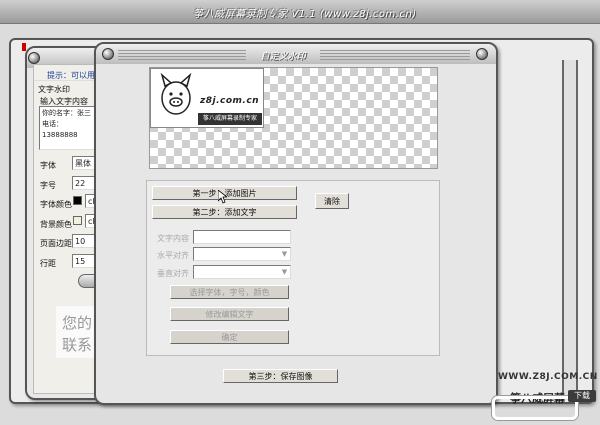 The height and width of the screenshot is (425, 600). I want to click on right-window-edge, so click(570, 230).